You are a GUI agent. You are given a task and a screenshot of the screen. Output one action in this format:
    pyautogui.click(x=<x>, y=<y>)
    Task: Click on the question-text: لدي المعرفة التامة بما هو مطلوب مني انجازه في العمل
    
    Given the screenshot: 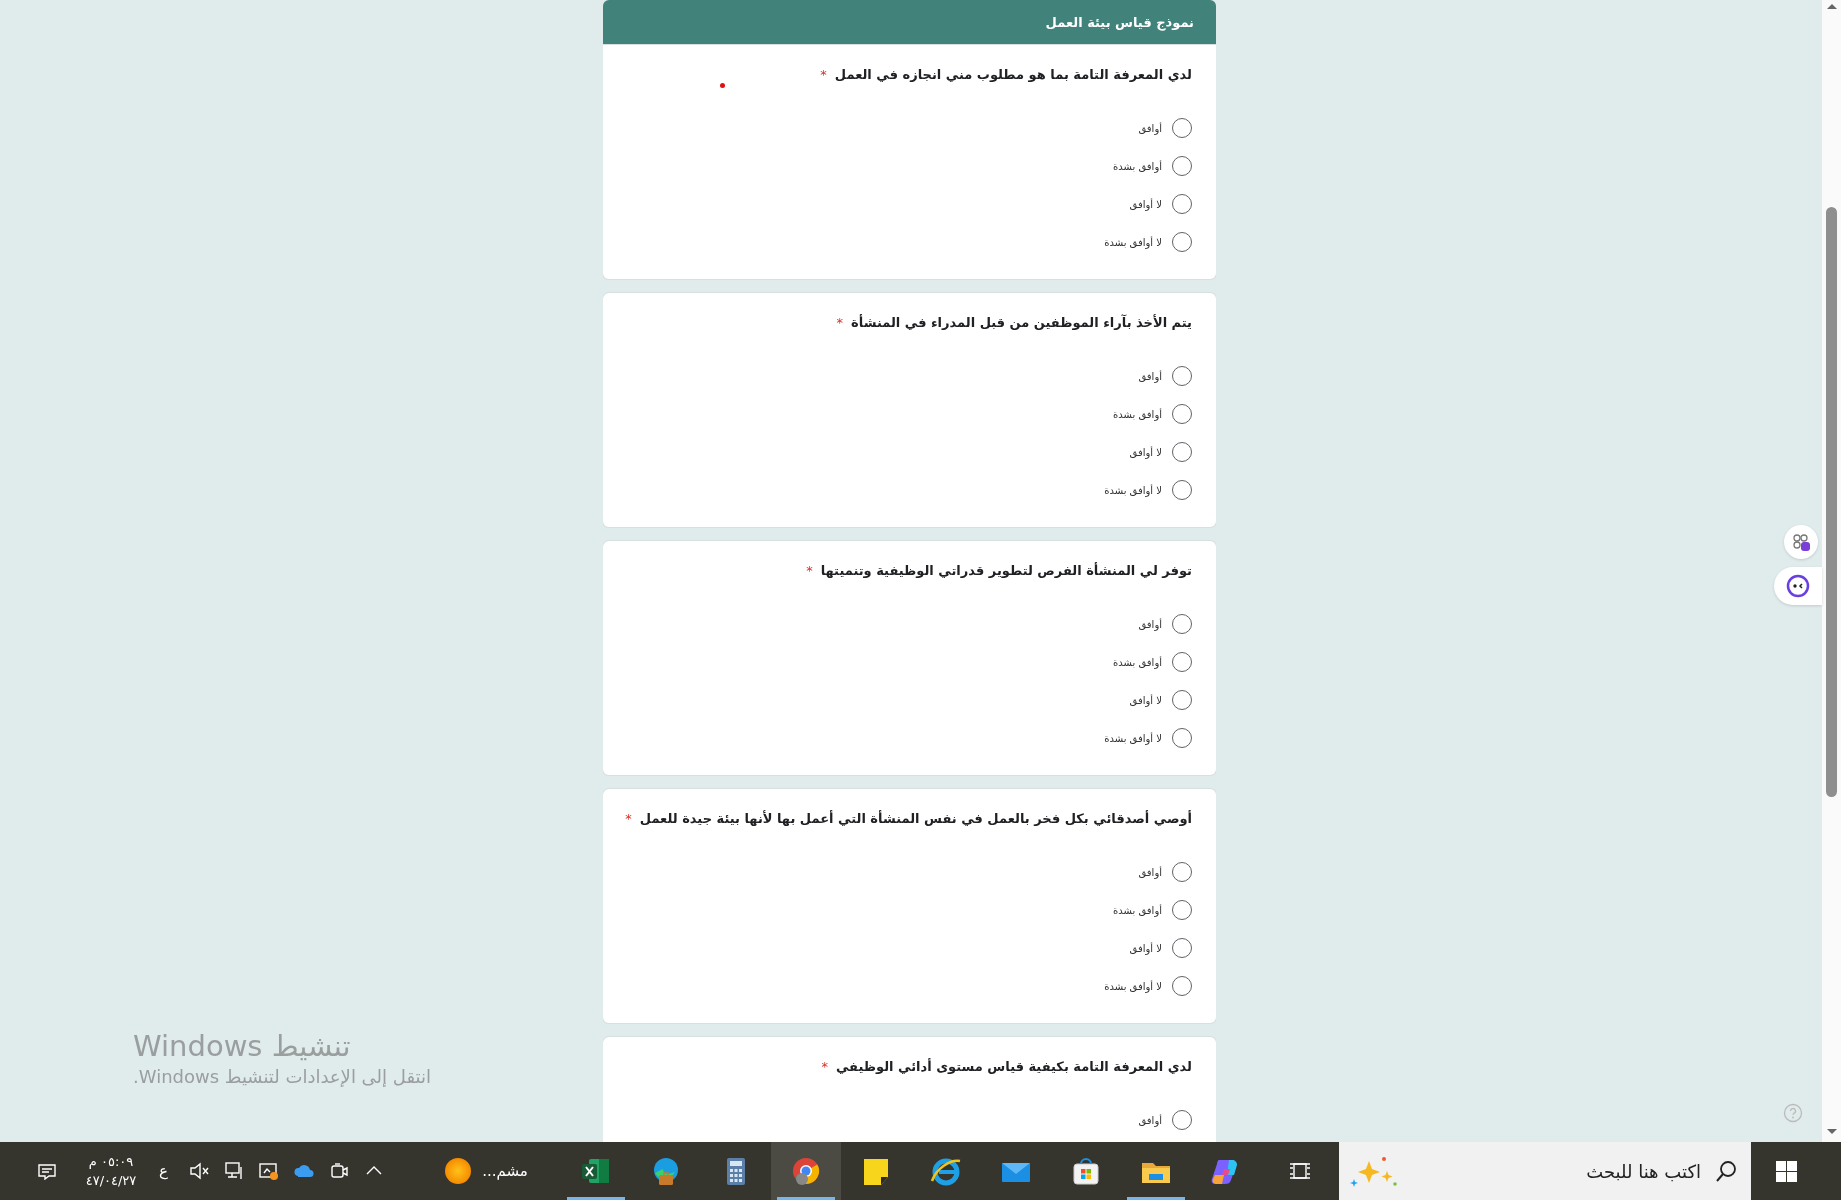 What is the action you would take?
    pyautogui.click(x=1013, y=74)
    